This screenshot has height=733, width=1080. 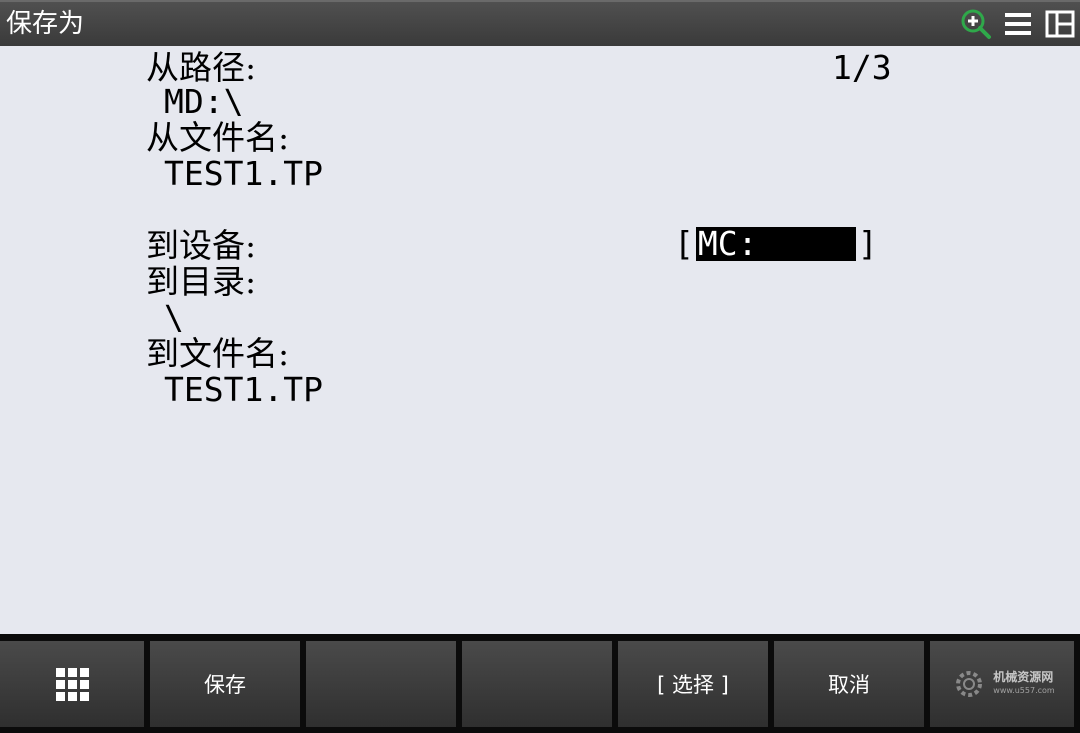 What do you see at coordinates (243, 173) in the screenshot?
I see `from-filename-value: TEST1.TP` at bounding box center [243, 173].